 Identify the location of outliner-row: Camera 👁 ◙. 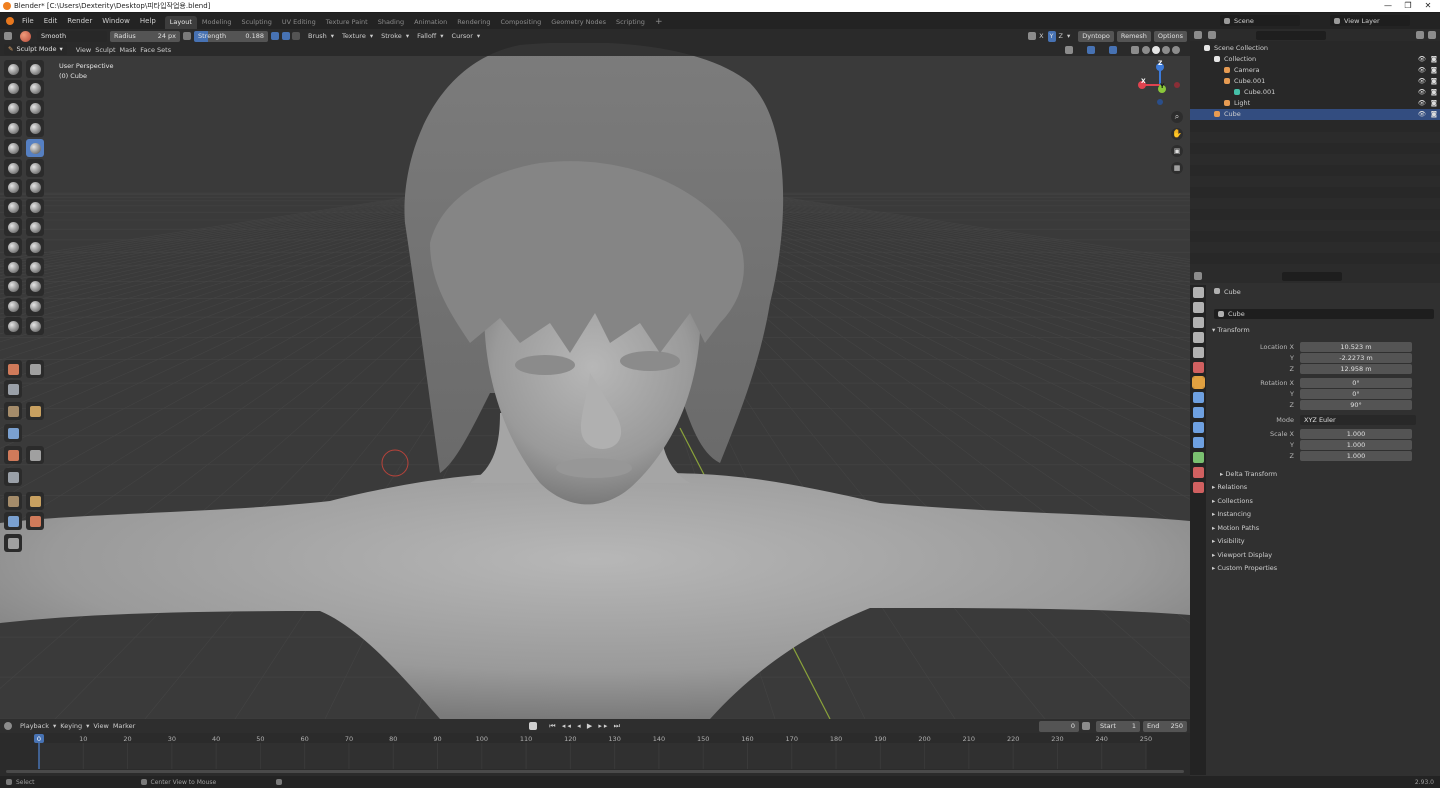
(1315, 70).